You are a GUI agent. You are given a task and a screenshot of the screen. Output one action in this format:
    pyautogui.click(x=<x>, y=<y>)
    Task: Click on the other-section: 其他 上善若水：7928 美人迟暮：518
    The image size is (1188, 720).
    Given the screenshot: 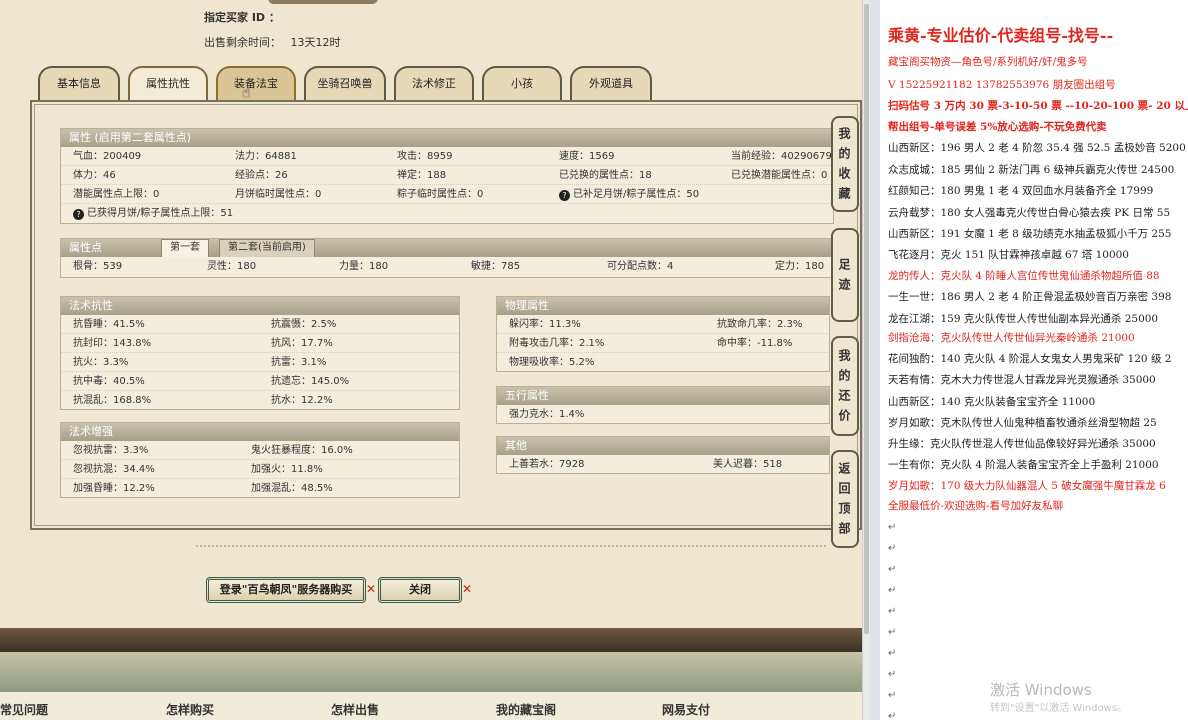 What is the action you would take?
    pyautogui.click(x=663, y=455)
    